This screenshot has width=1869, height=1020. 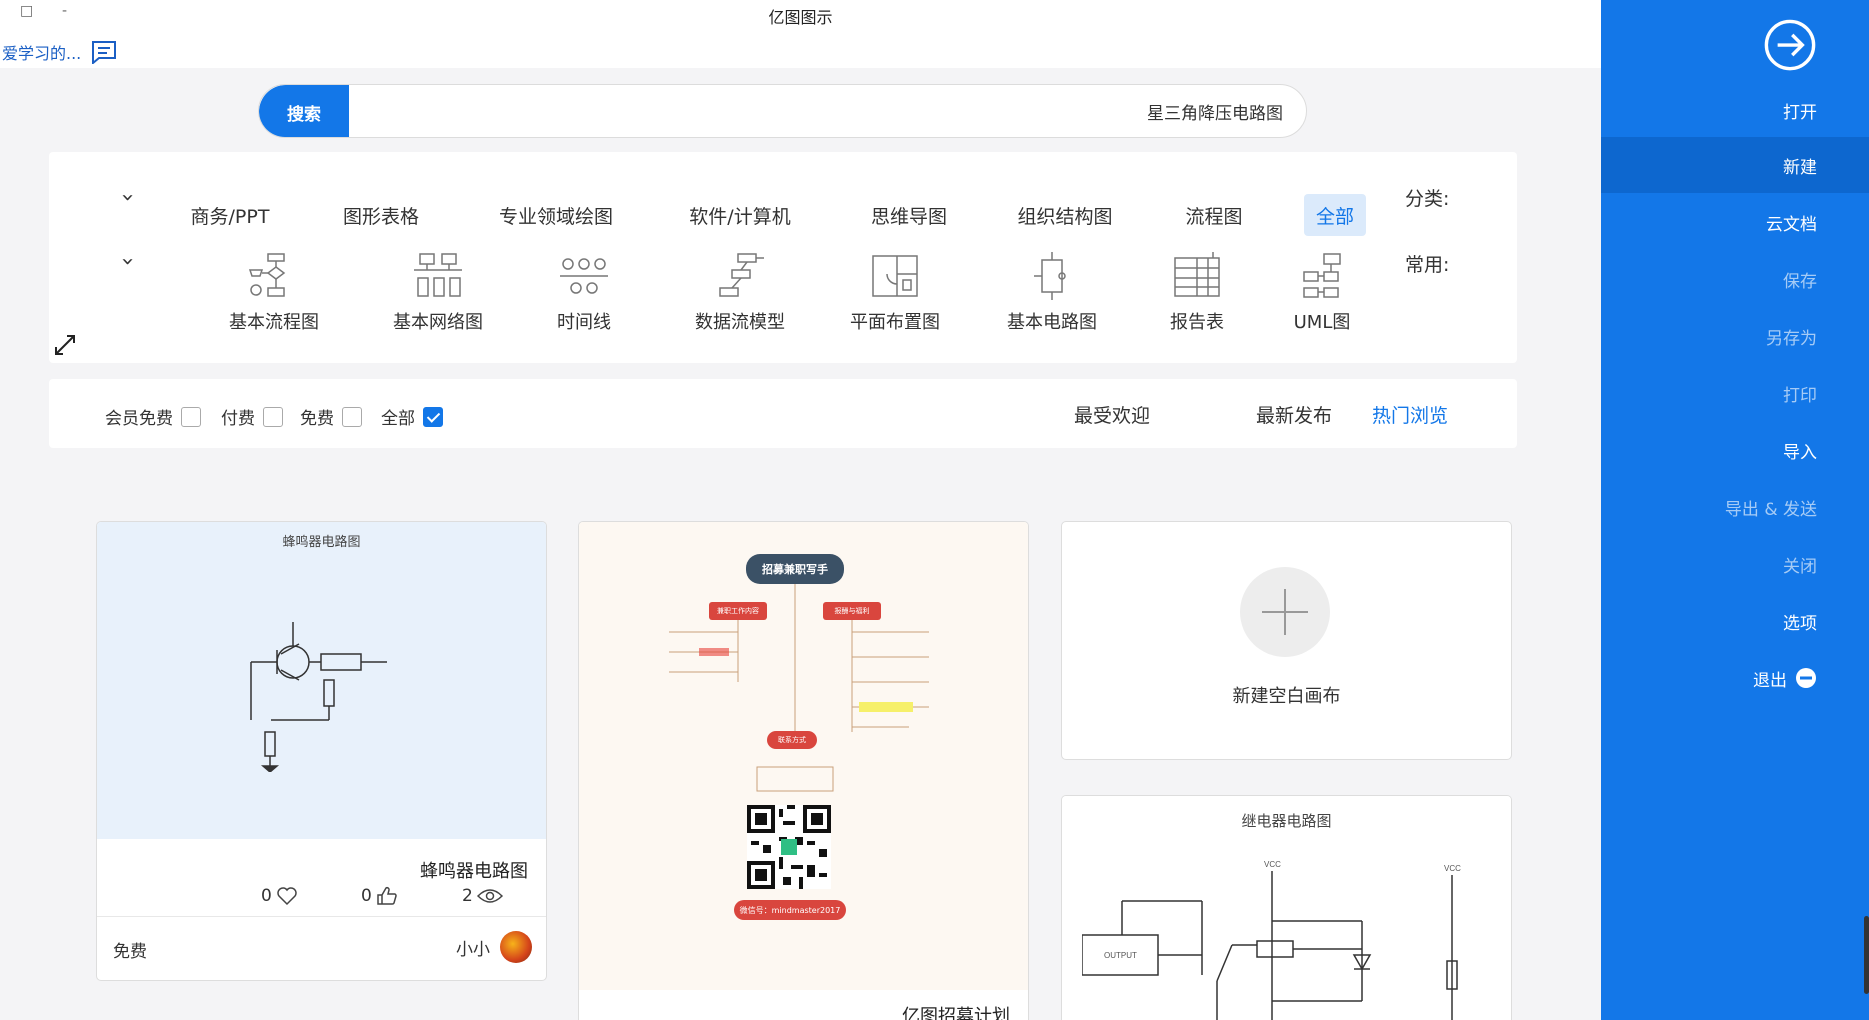 I want to click on qr-code-icon, so click(x=789, y=847).